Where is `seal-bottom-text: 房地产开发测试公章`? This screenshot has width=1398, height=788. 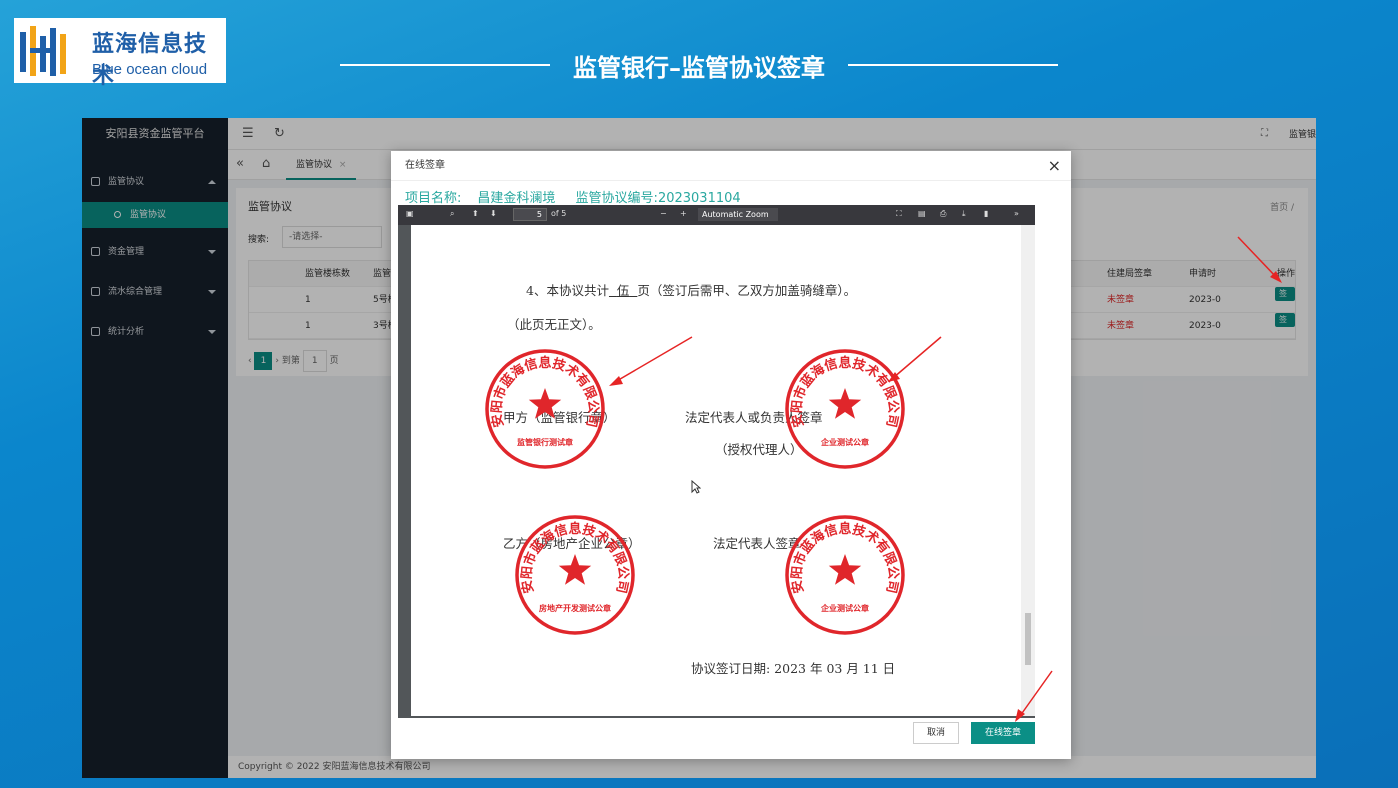 seal-bottom-text: 房地产开发测试公章 is located at coordinates (575, 608).